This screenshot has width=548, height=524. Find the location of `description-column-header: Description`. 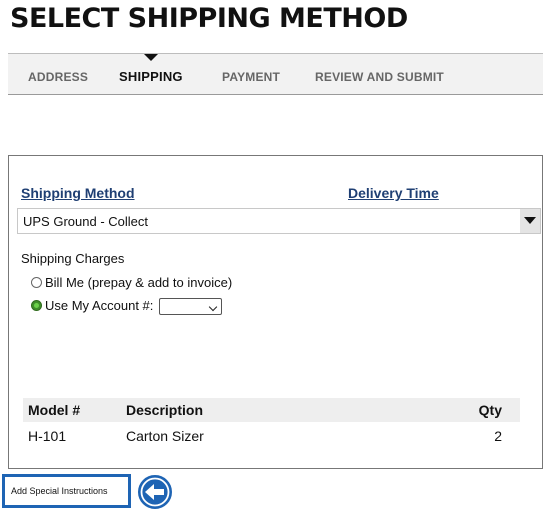

description-column-header: Description is located at coordinates (252, 410).